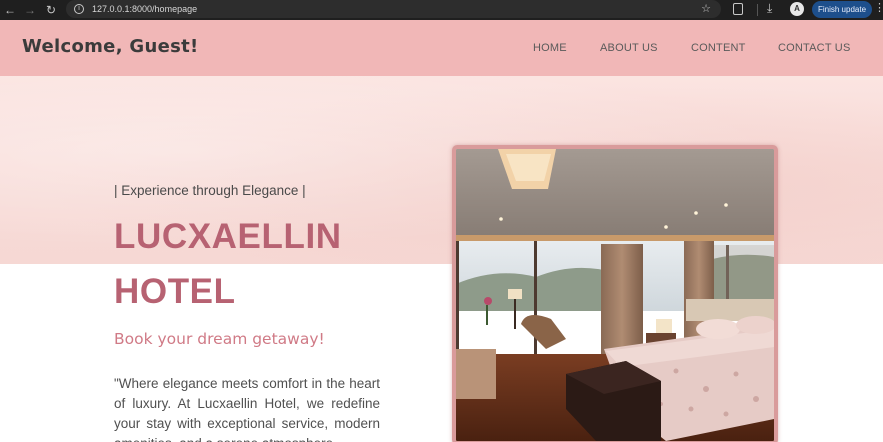  I want to click on back-icon: ←, so click(10, 10).